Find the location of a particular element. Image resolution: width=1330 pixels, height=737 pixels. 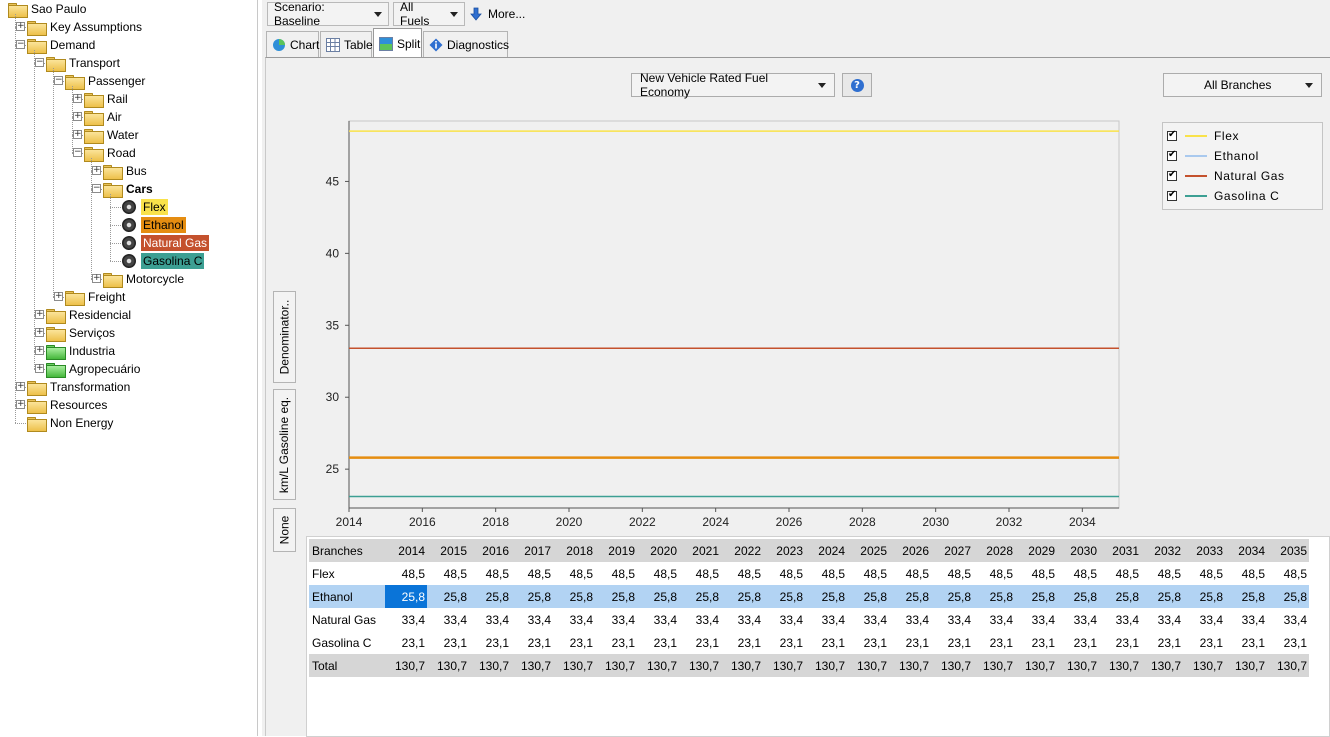

tab-diagnostics: Diagnostics is located at coordinates (466, 44).